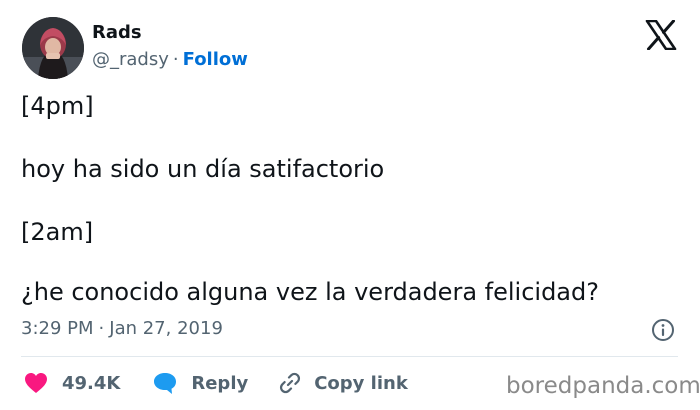 This screenshot has width=700, height=410. Describe the element at coordinates (165, 383) in the screenshot. I see `speech-bubble-icon` at that location.